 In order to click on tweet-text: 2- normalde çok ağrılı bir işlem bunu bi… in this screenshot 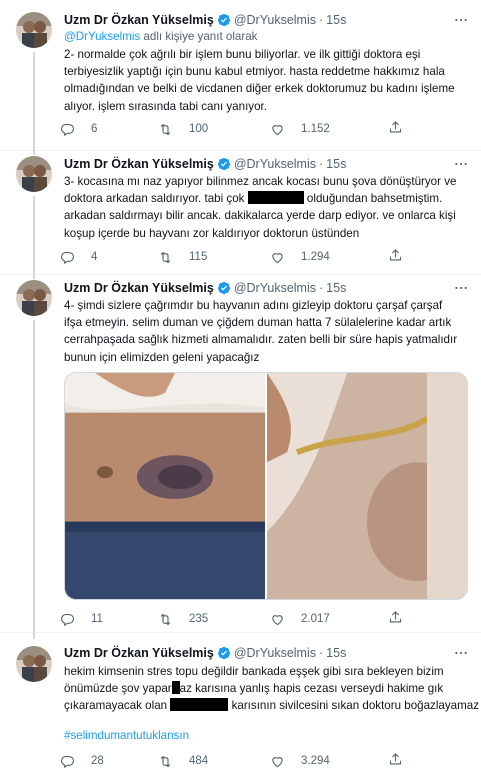, I will do `click(266, 80)`.